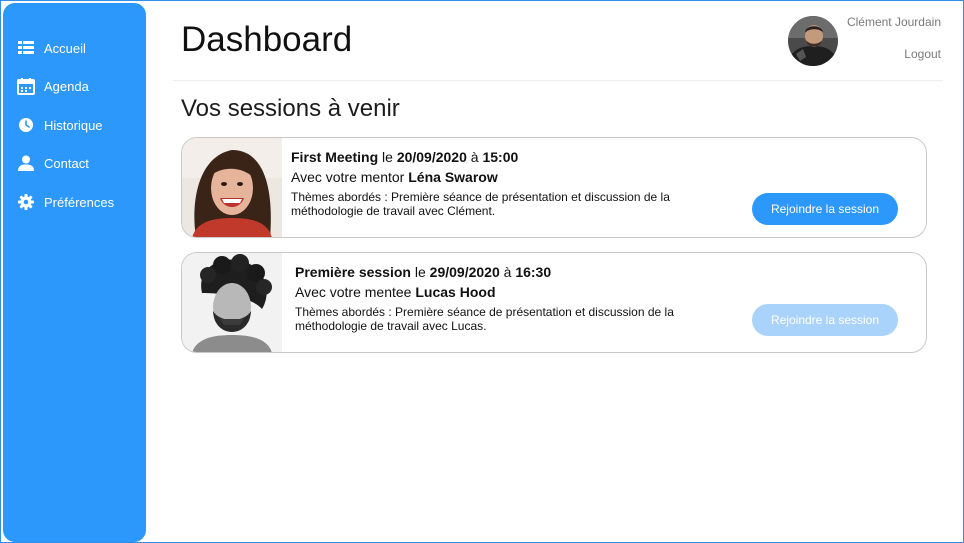  What do you see at coordinates (500, 157) in the screenshot?
I see `session-time: 15:00` at bounding box center [500, 157].